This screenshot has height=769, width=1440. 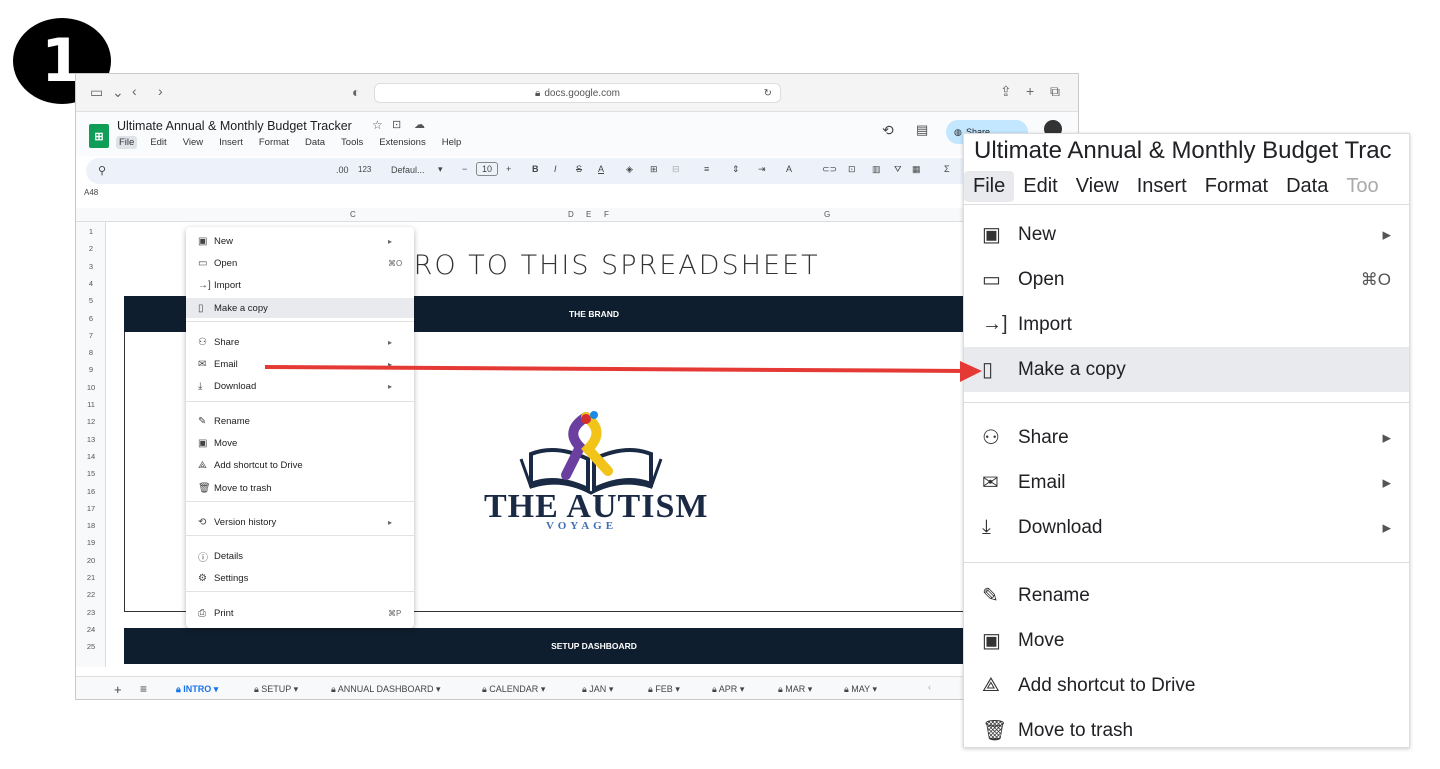 I want to click on font-size-input: 10, so click(x=487, y=169).